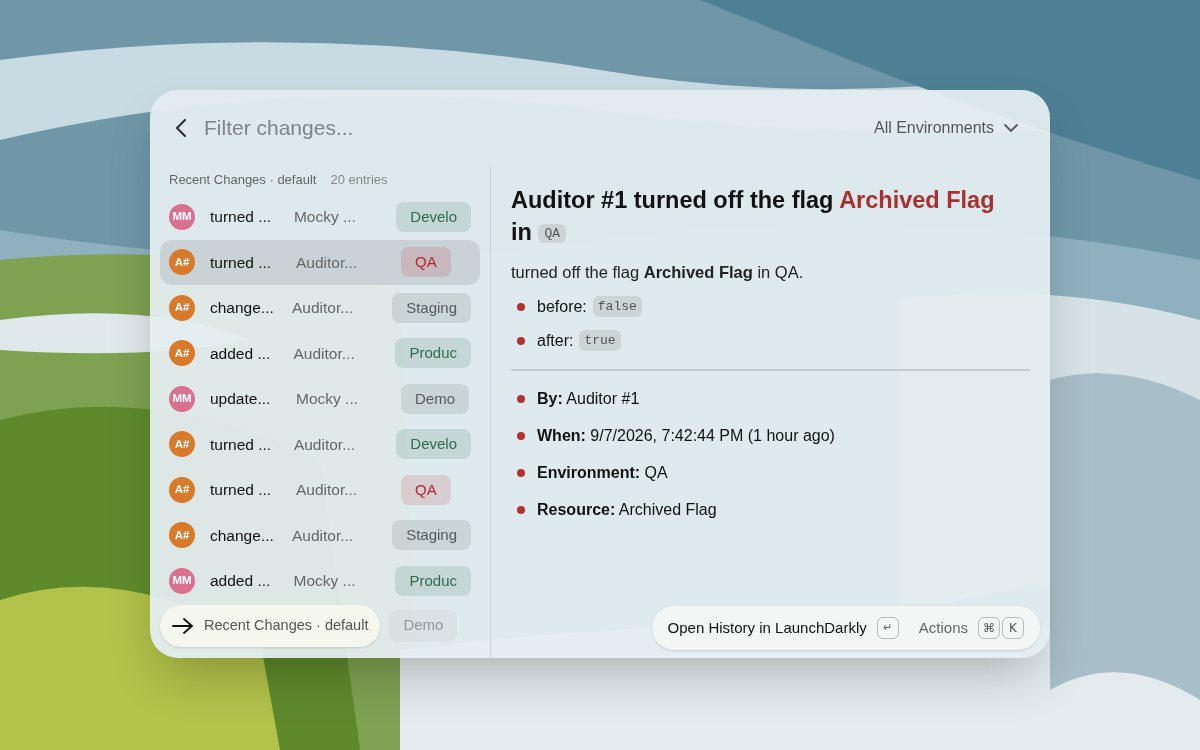 The width and height of the screenshot is (1200, 750). Describe the element at coordinates (989, 628) in the screenshot. I see `keyboard-key: ⌘` at that location.